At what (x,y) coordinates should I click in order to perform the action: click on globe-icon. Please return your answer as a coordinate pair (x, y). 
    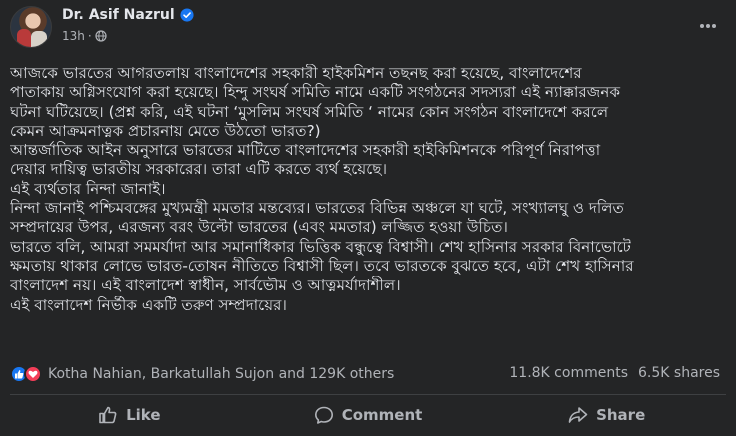
    Looking at the image, I should click on (101, 36).